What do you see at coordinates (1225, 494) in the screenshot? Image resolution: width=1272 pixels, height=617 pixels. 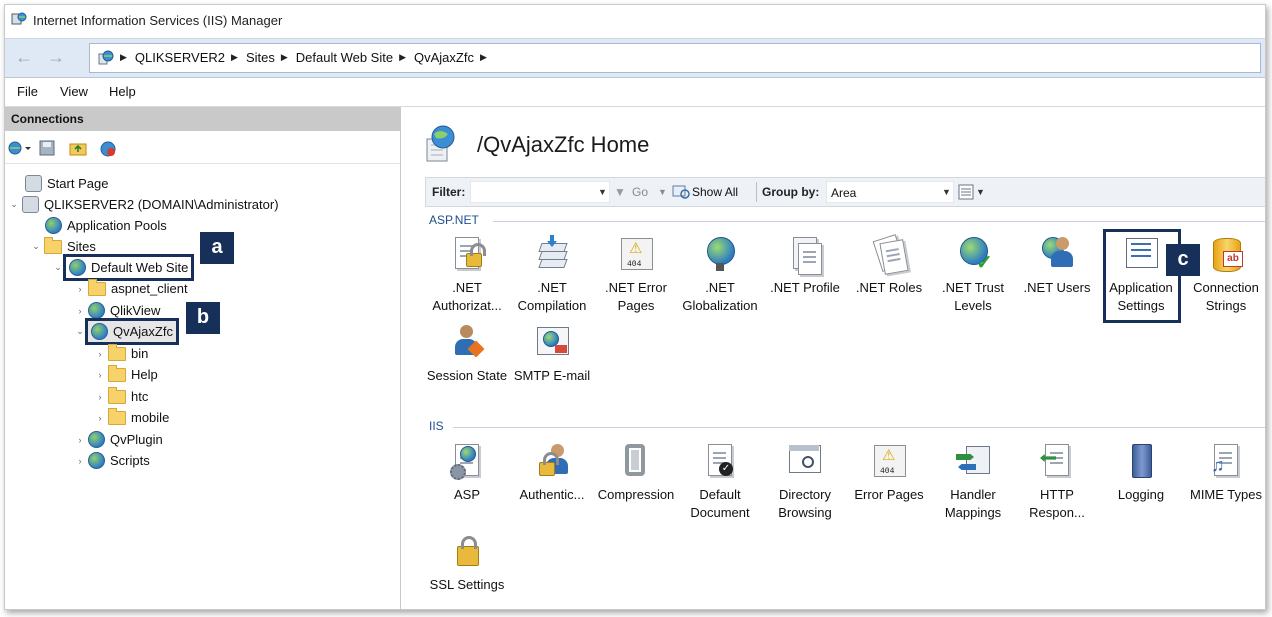 I see `feature-label: MIME Types` at bounding box center [1225, 494].